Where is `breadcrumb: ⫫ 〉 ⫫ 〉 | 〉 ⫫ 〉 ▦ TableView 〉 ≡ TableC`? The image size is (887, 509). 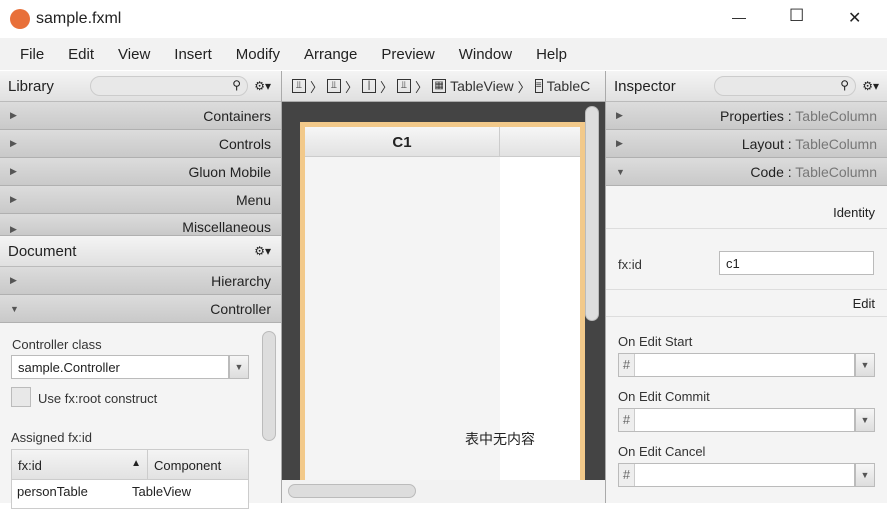
breadcrumb: ⫫ 〉 ⫫ 〉 | 〉 ⫫ 〉 ▦ TableView 〉 ≡ TableC is located at coordinates (443, 86).